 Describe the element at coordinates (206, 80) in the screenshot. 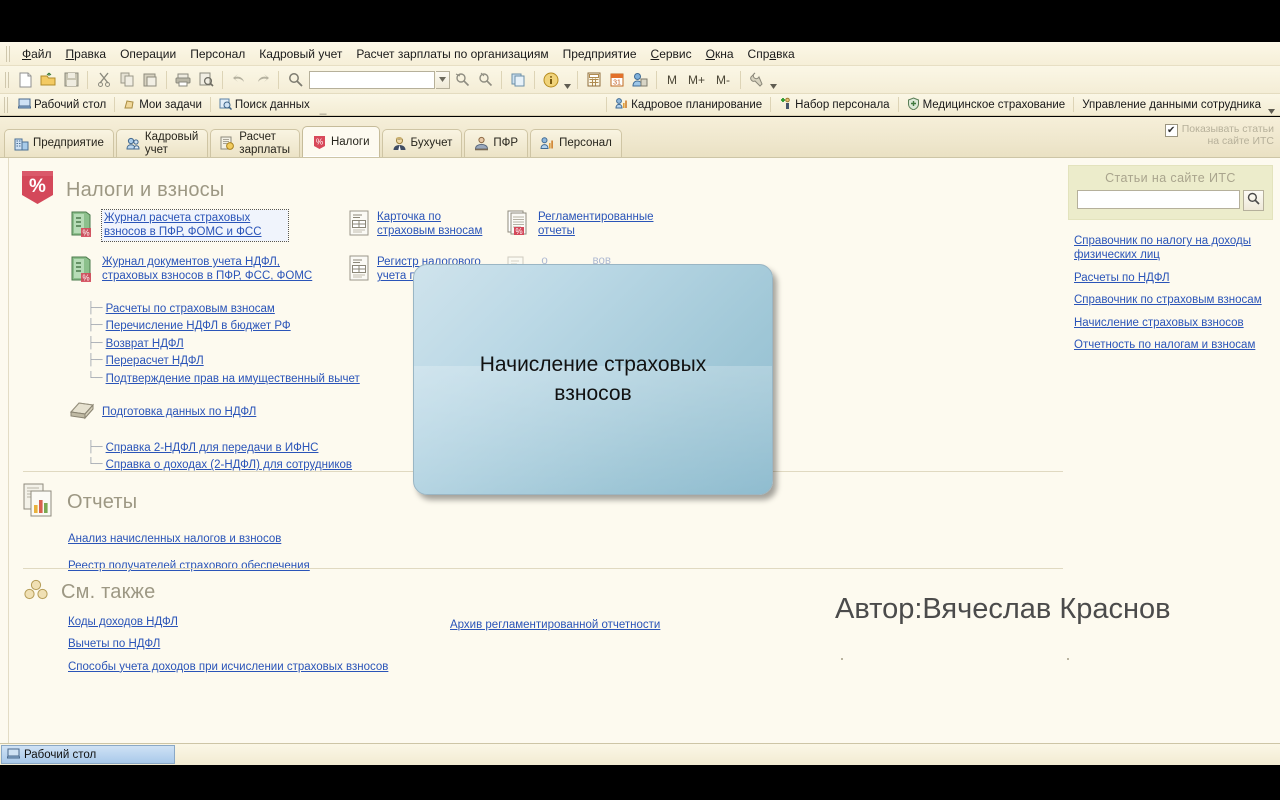

I see `print-preview-icon` at that location.